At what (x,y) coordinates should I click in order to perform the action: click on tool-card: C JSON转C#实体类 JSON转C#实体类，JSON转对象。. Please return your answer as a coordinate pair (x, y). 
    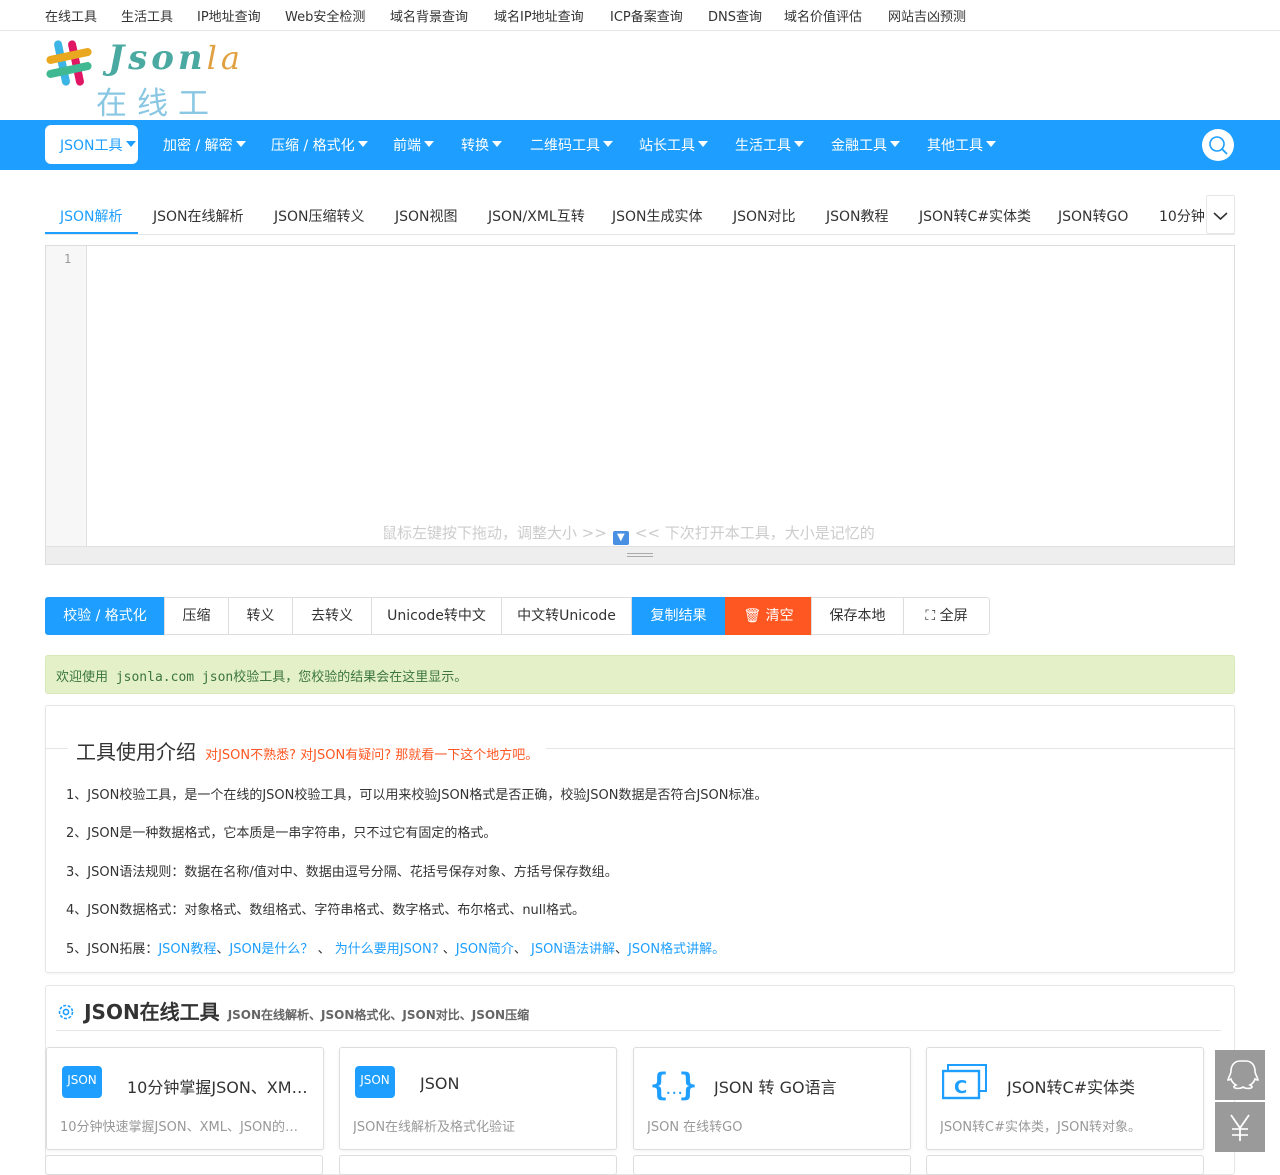
    Looking at the image, I should click on (1065, 1098).